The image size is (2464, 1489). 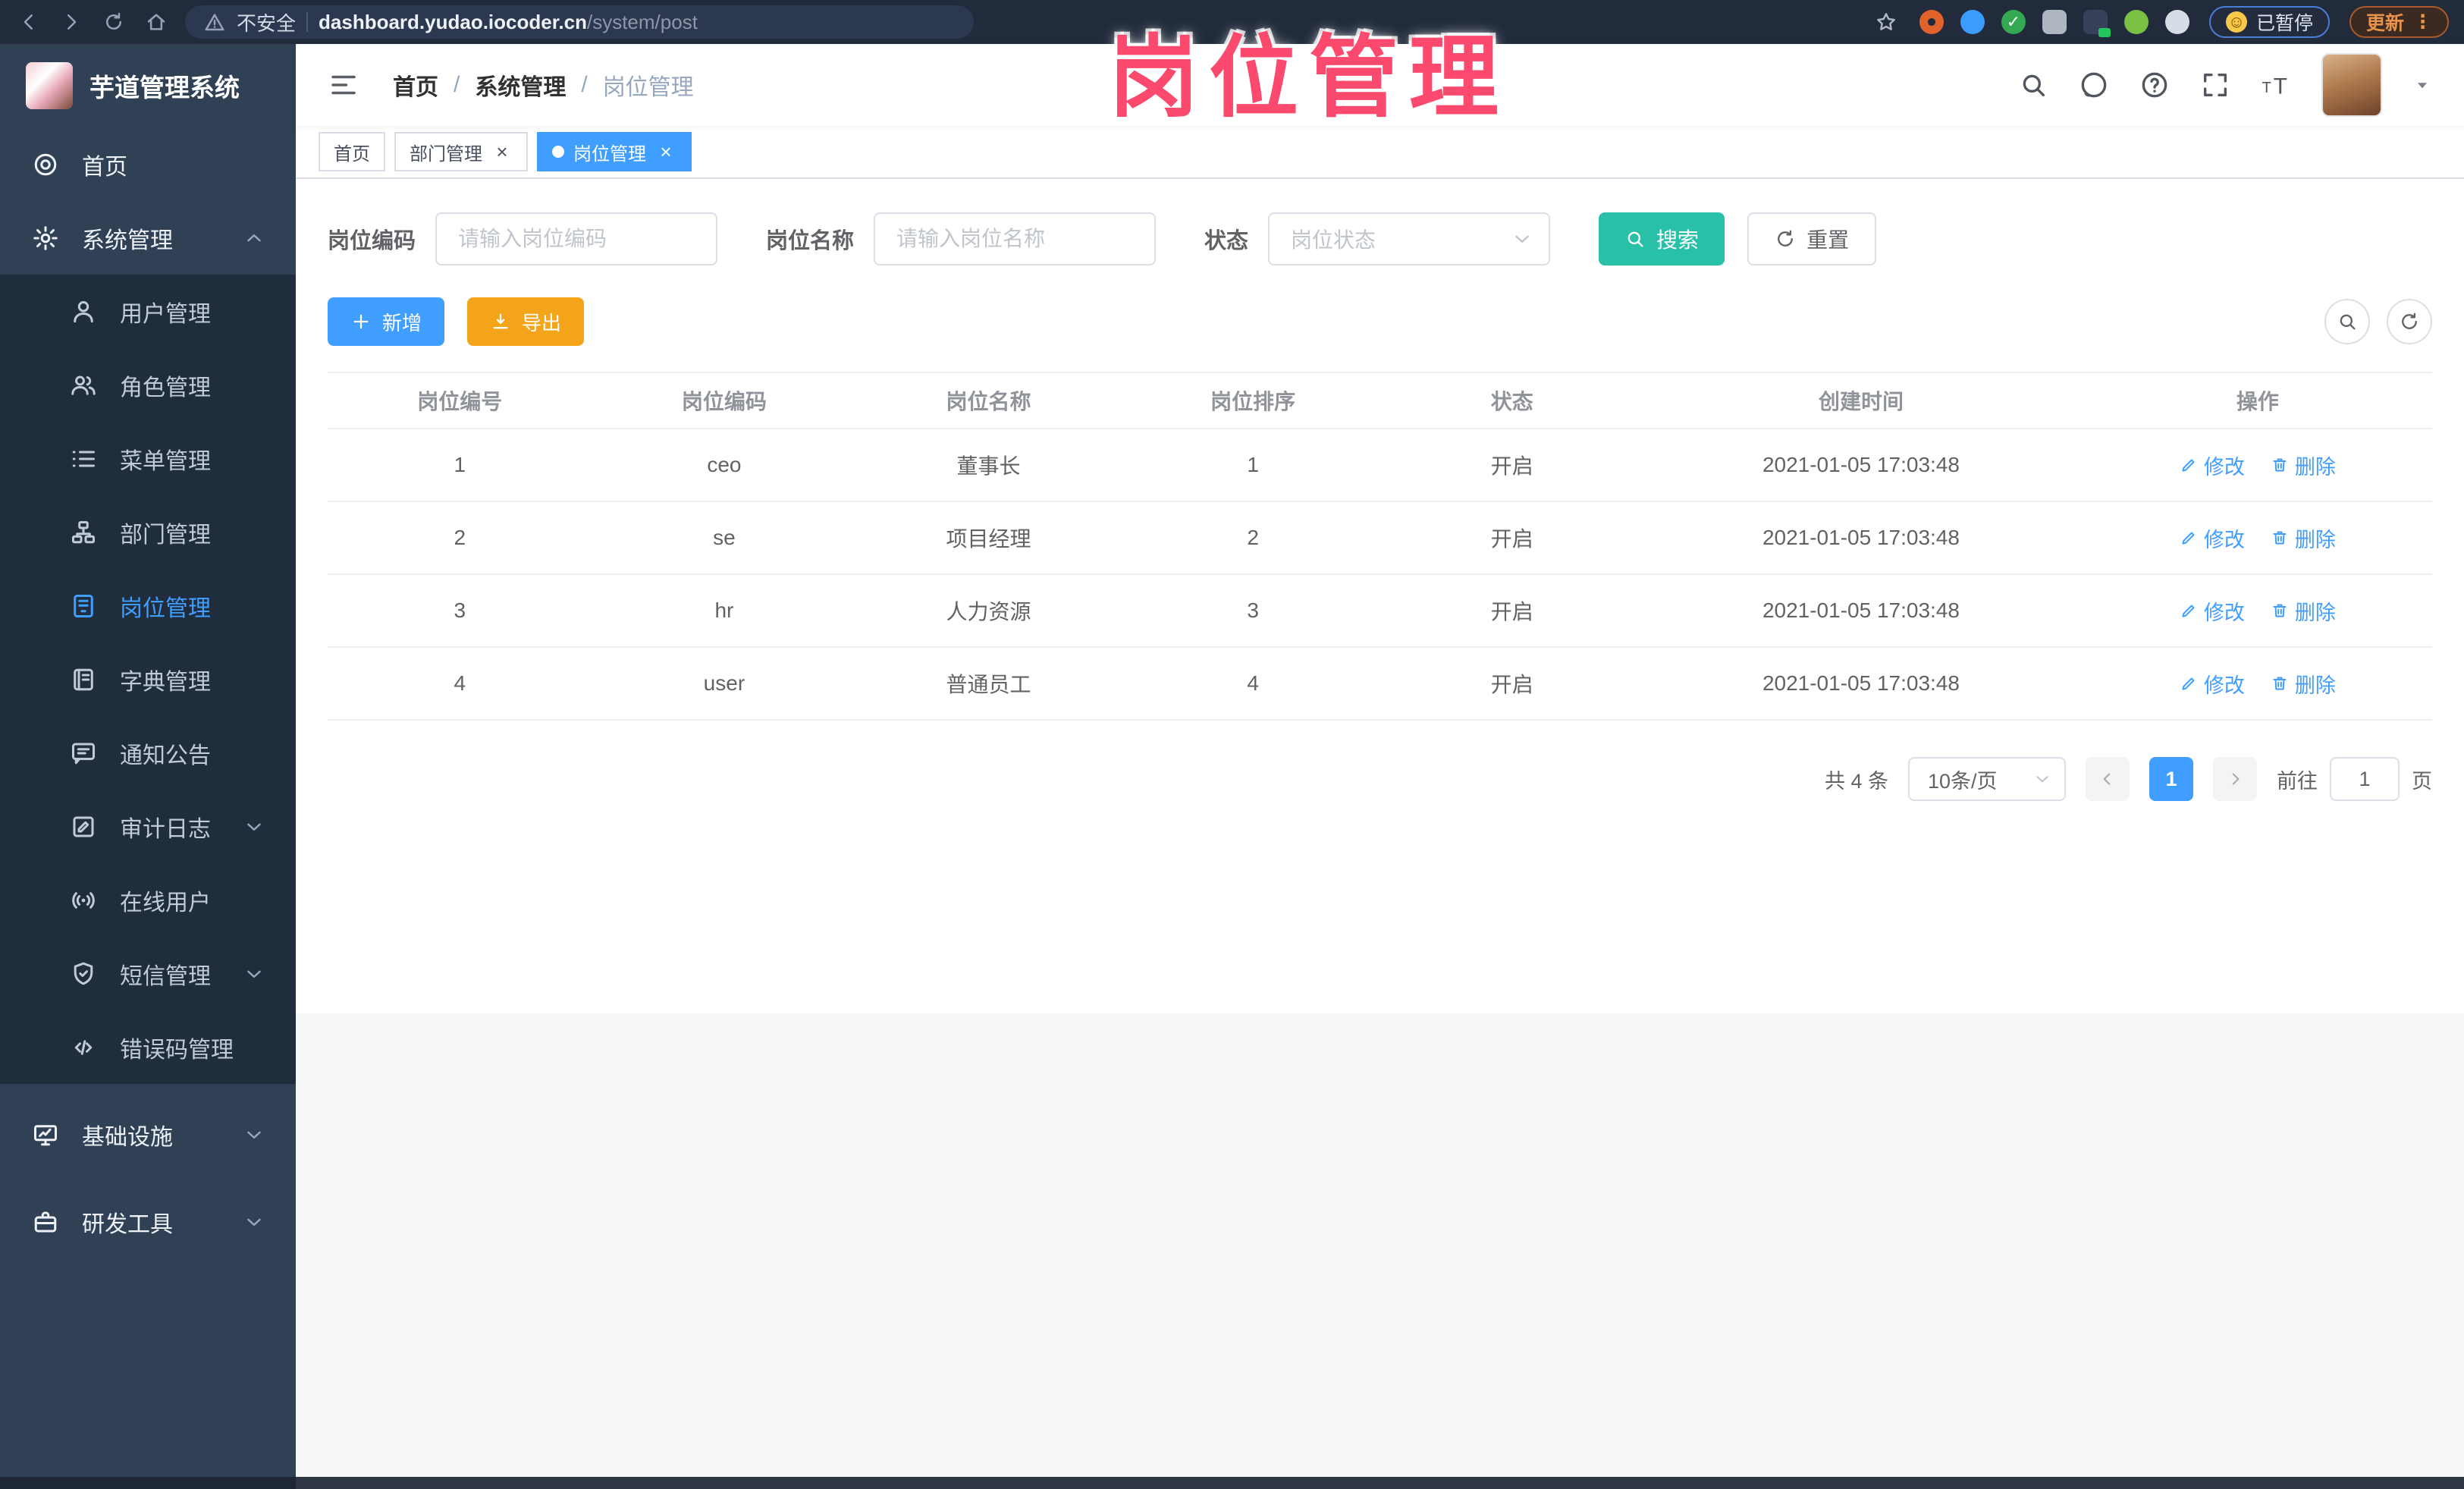 I want to click on page-number-button: 1, so click(x=2171, y=779).